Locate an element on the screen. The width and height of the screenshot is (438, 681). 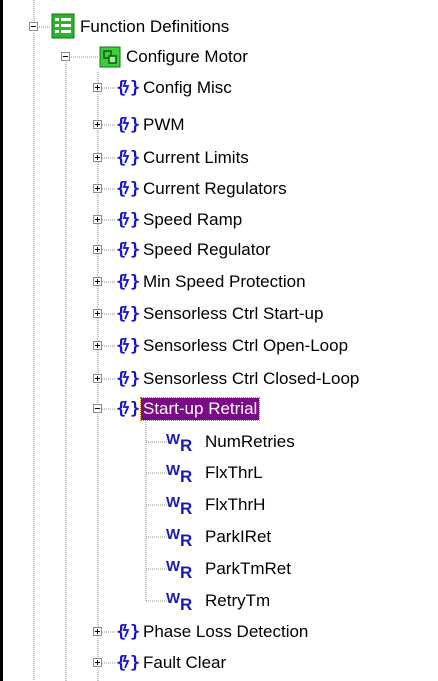
tree-node-label: Current Limits is located at coordinates (196, 158).